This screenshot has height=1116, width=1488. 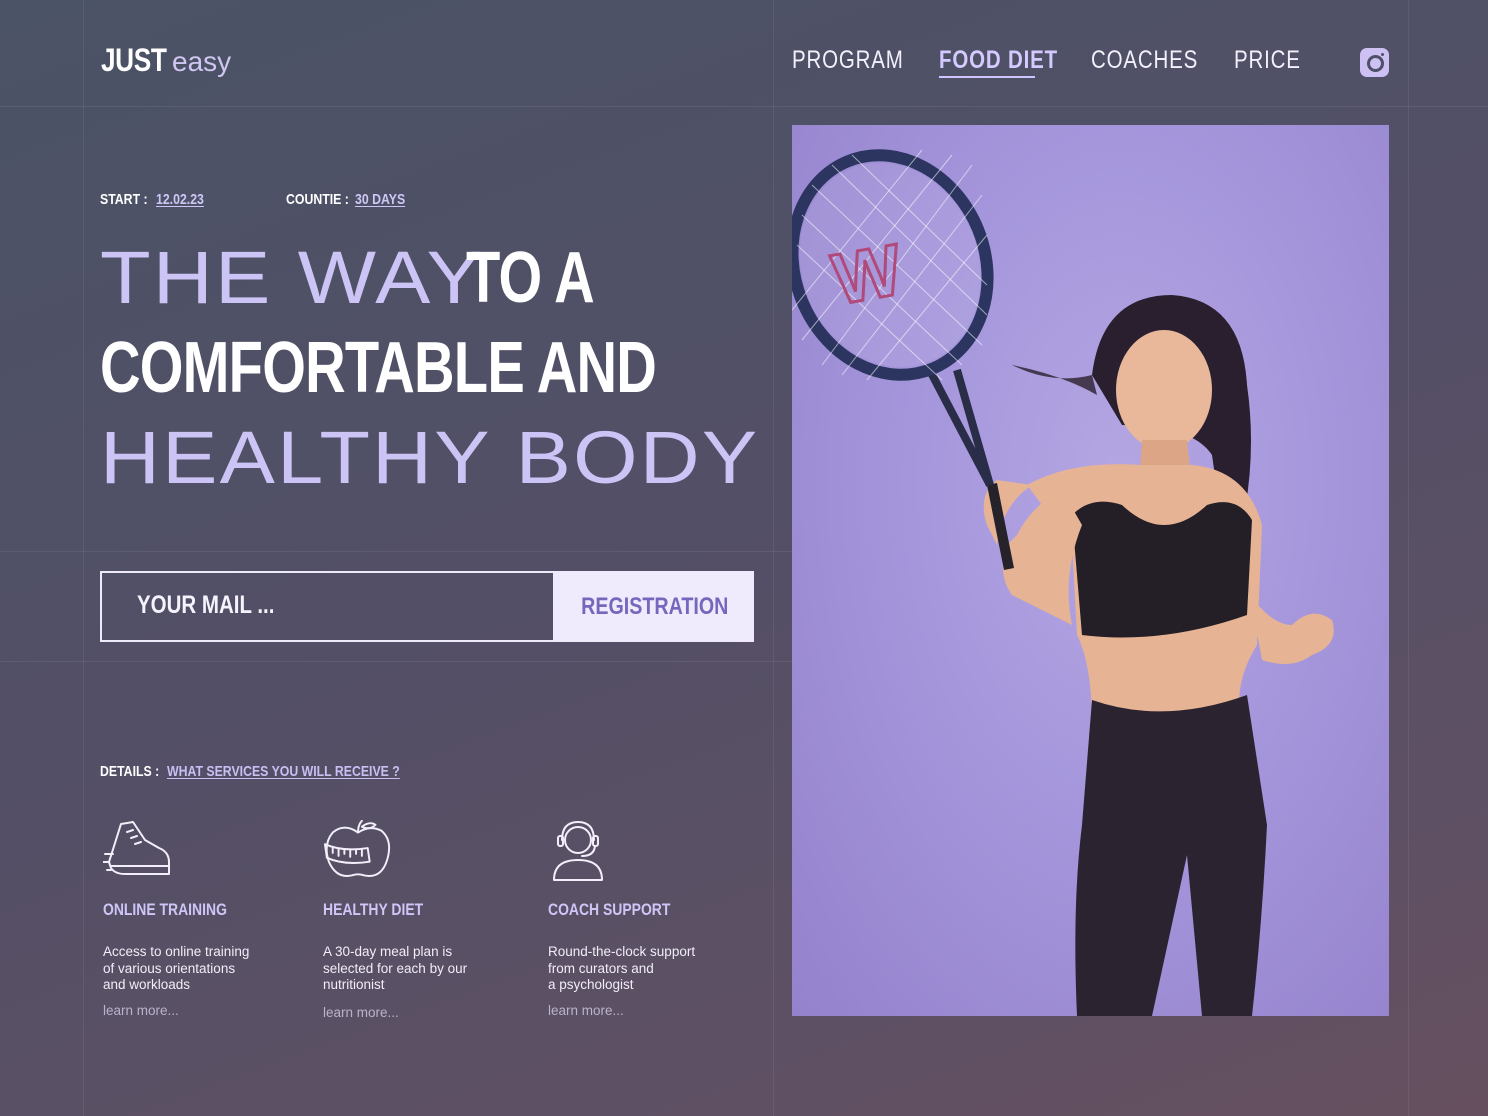 I want to click on headline-line1-bold: TO A, so click(x=530, y=278).